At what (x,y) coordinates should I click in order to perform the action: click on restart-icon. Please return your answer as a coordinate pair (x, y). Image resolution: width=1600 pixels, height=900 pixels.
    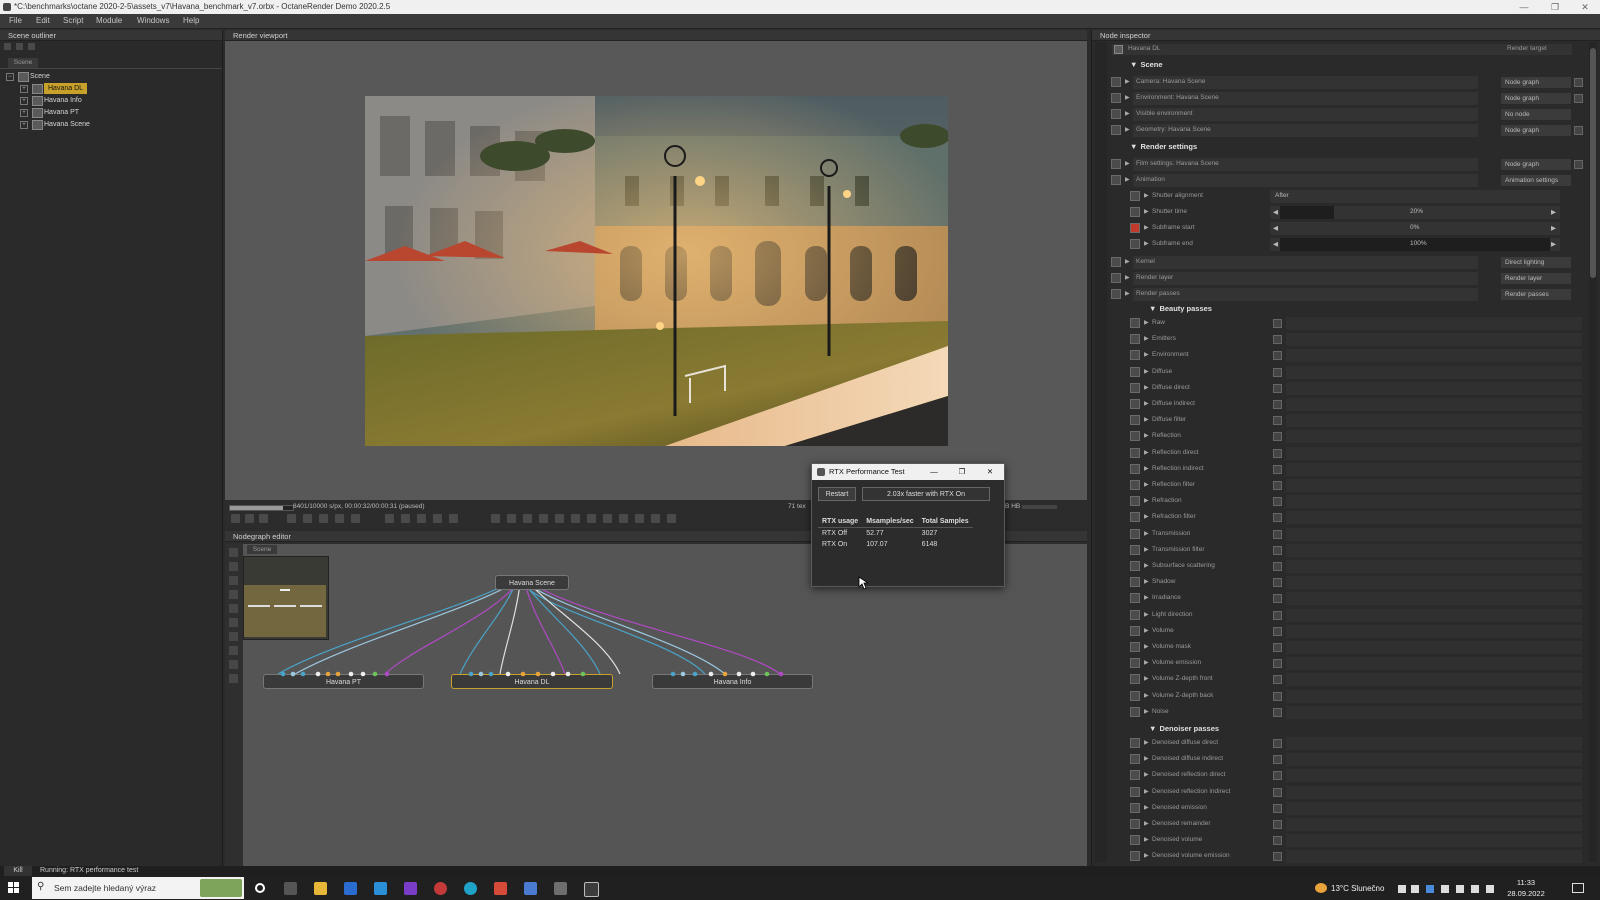
    Looking at the image, I should click on (307, 518).